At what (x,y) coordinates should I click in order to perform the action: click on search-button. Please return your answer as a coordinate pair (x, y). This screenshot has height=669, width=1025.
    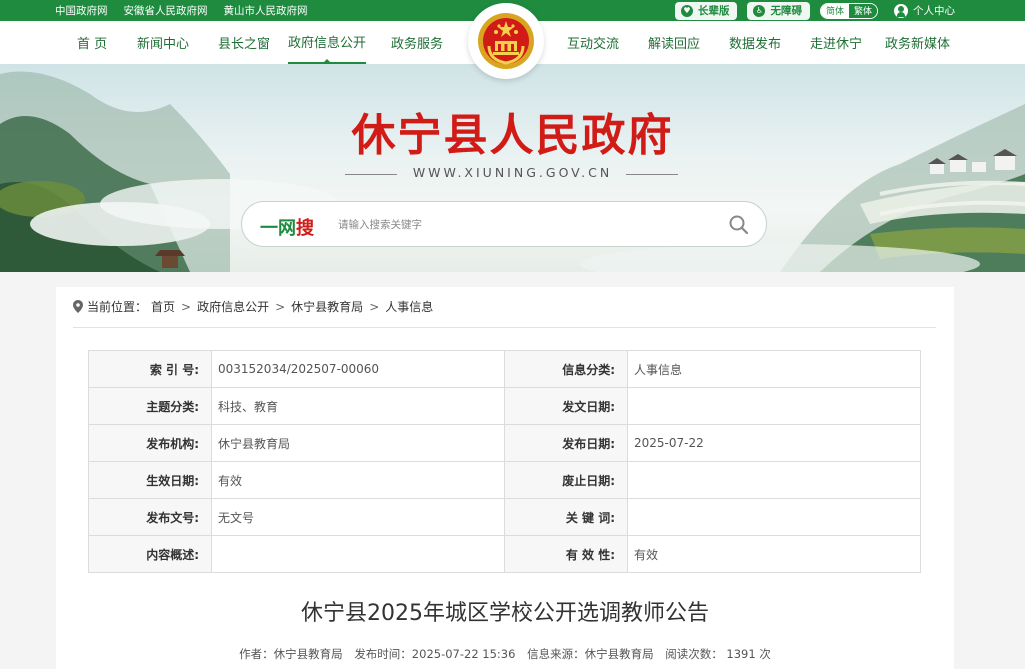
    Looking at the image, I should click on (739, 225).